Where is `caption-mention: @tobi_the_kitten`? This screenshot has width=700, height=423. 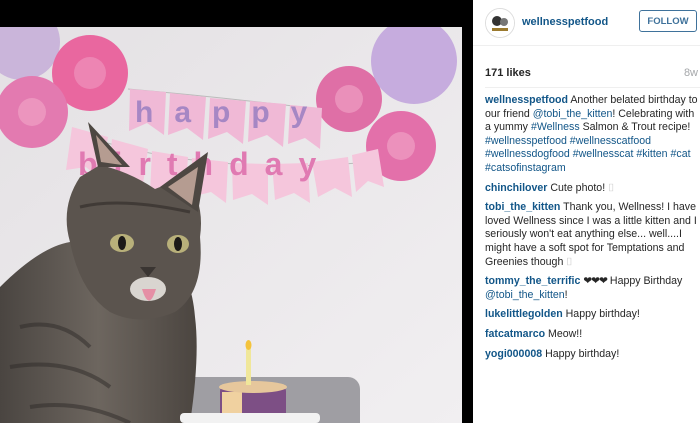
caption-mention: @tobi_the_kitten is located at coordinates (573, 114).